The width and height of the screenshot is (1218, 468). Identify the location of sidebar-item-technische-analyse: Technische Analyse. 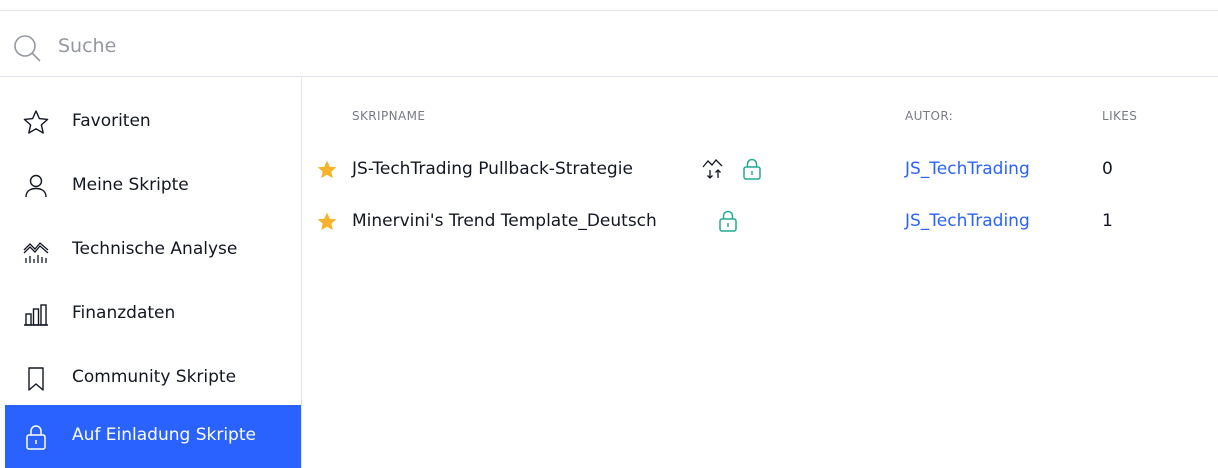
(153, 251).